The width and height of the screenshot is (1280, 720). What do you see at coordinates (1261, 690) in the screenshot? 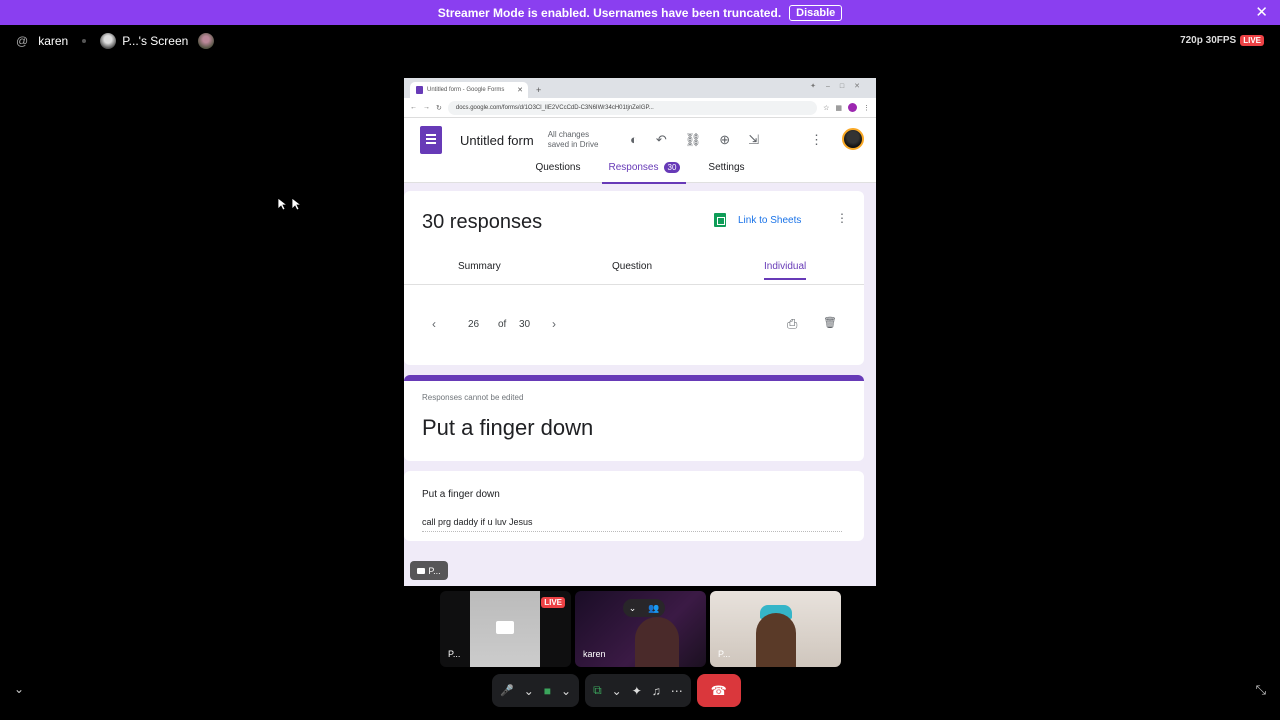
I see `exit-fullscreen-icon: ⤡` at bounding box center [1261, 690].